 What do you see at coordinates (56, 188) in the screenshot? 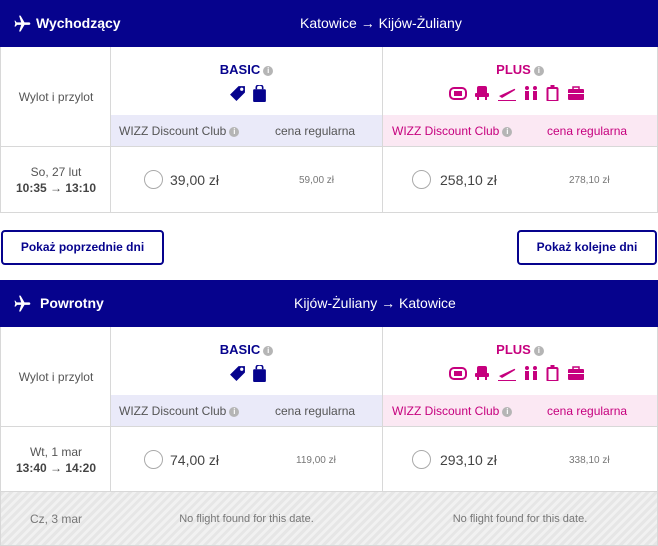
I see `flight-times: 10:35 → 13:10` at bounding box center [56, 188].